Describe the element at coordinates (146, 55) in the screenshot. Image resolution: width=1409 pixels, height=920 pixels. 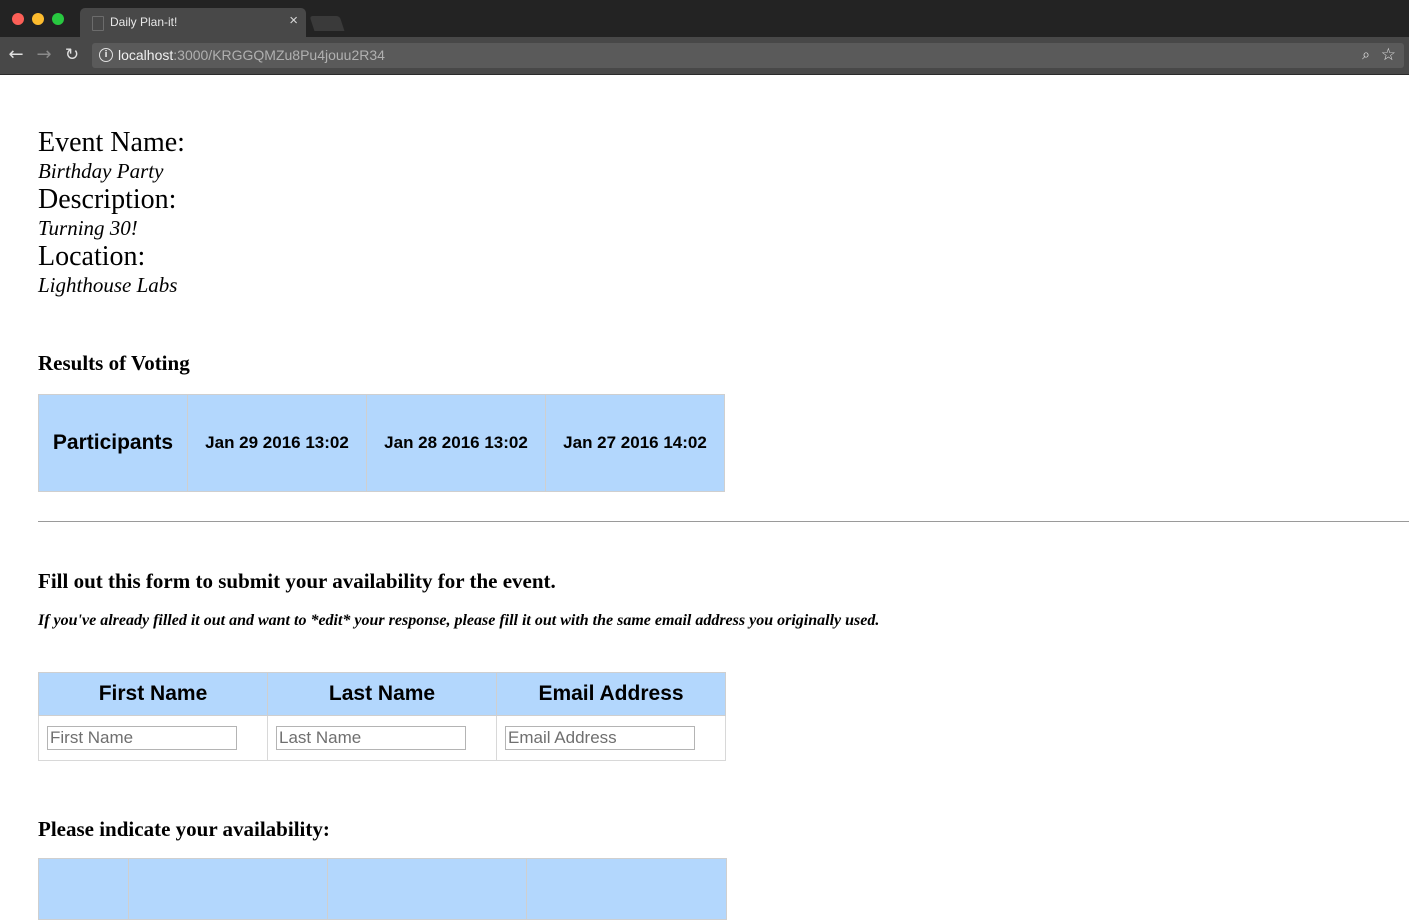
I see `url-host: localhost` at that location.